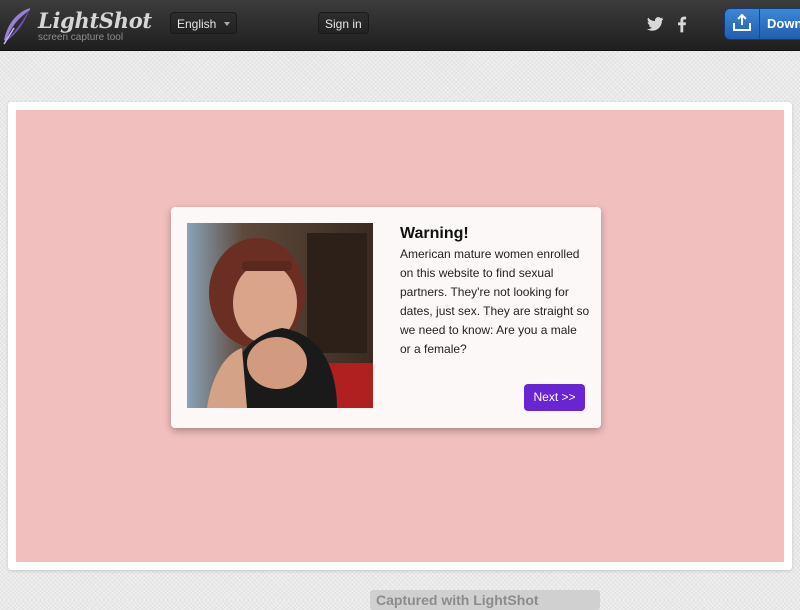 The height and width of the screenshot is (610, 800). I want to click on language-dropdown: English, so click(204, 23).